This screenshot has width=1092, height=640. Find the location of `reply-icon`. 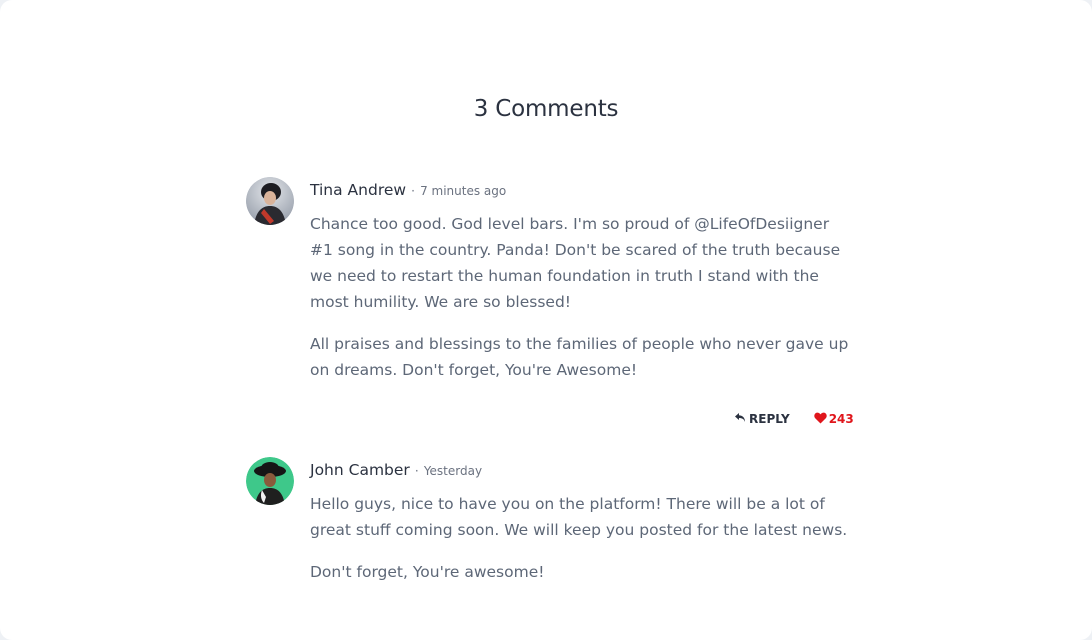

reply-icon is located at coordinates (741, 419).